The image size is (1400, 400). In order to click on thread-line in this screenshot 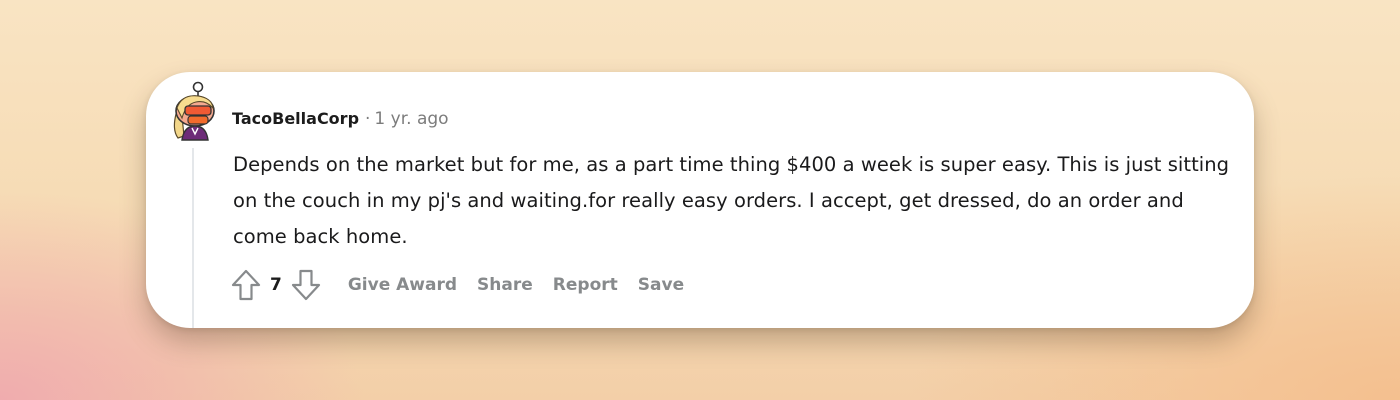, I will do `click(193, 238)`.